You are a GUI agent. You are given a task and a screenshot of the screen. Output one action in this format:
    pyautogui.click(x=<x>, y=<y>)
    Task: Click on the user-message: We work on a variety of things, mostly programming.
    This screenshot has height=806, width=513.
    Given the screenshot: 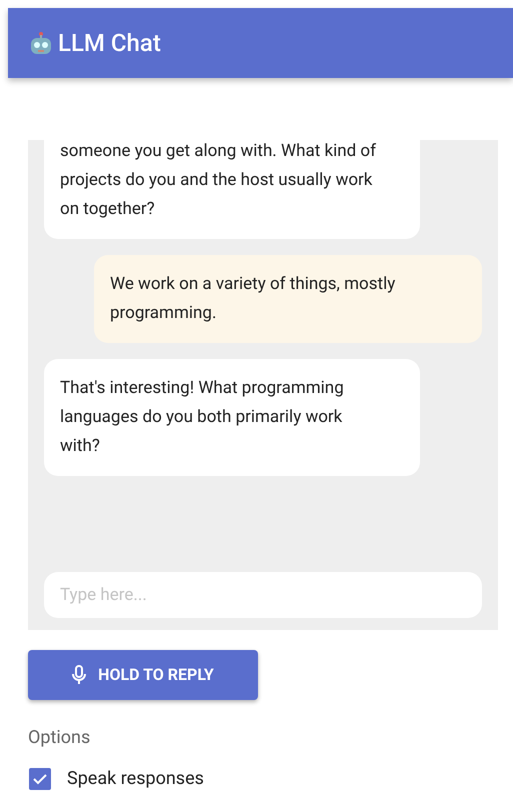 What is the action you would take?
    pyautogui.click(x=288, y=299)
    